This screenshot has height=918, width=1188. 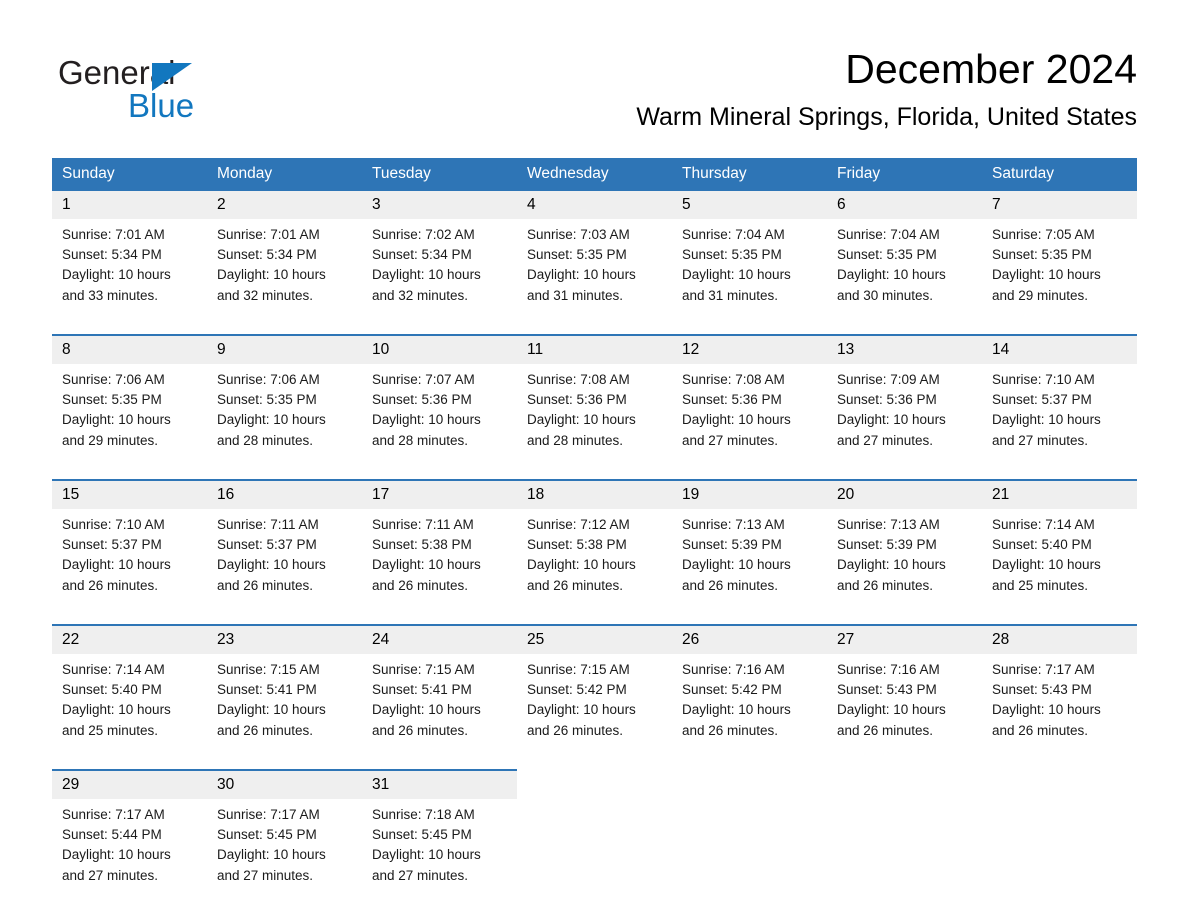 What do you see at coordinates (284, 349) in the screenshot?
I see `day-number: 9` at bounding box center [284, 349].